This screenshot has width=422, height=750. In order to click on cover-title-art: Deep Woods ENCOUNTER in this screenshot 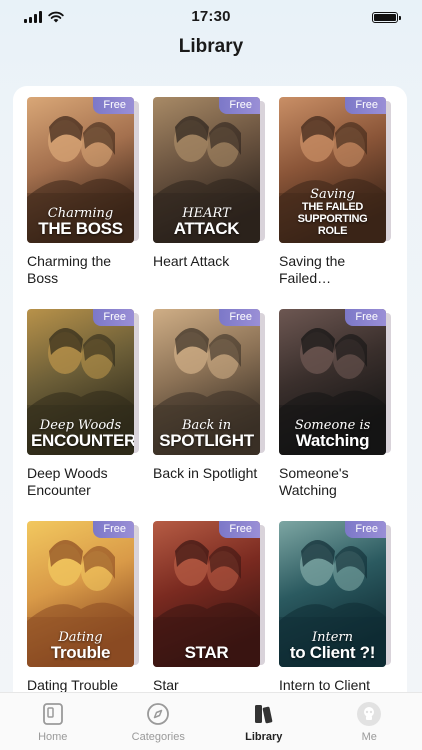, I will do `click(82, 434)`.